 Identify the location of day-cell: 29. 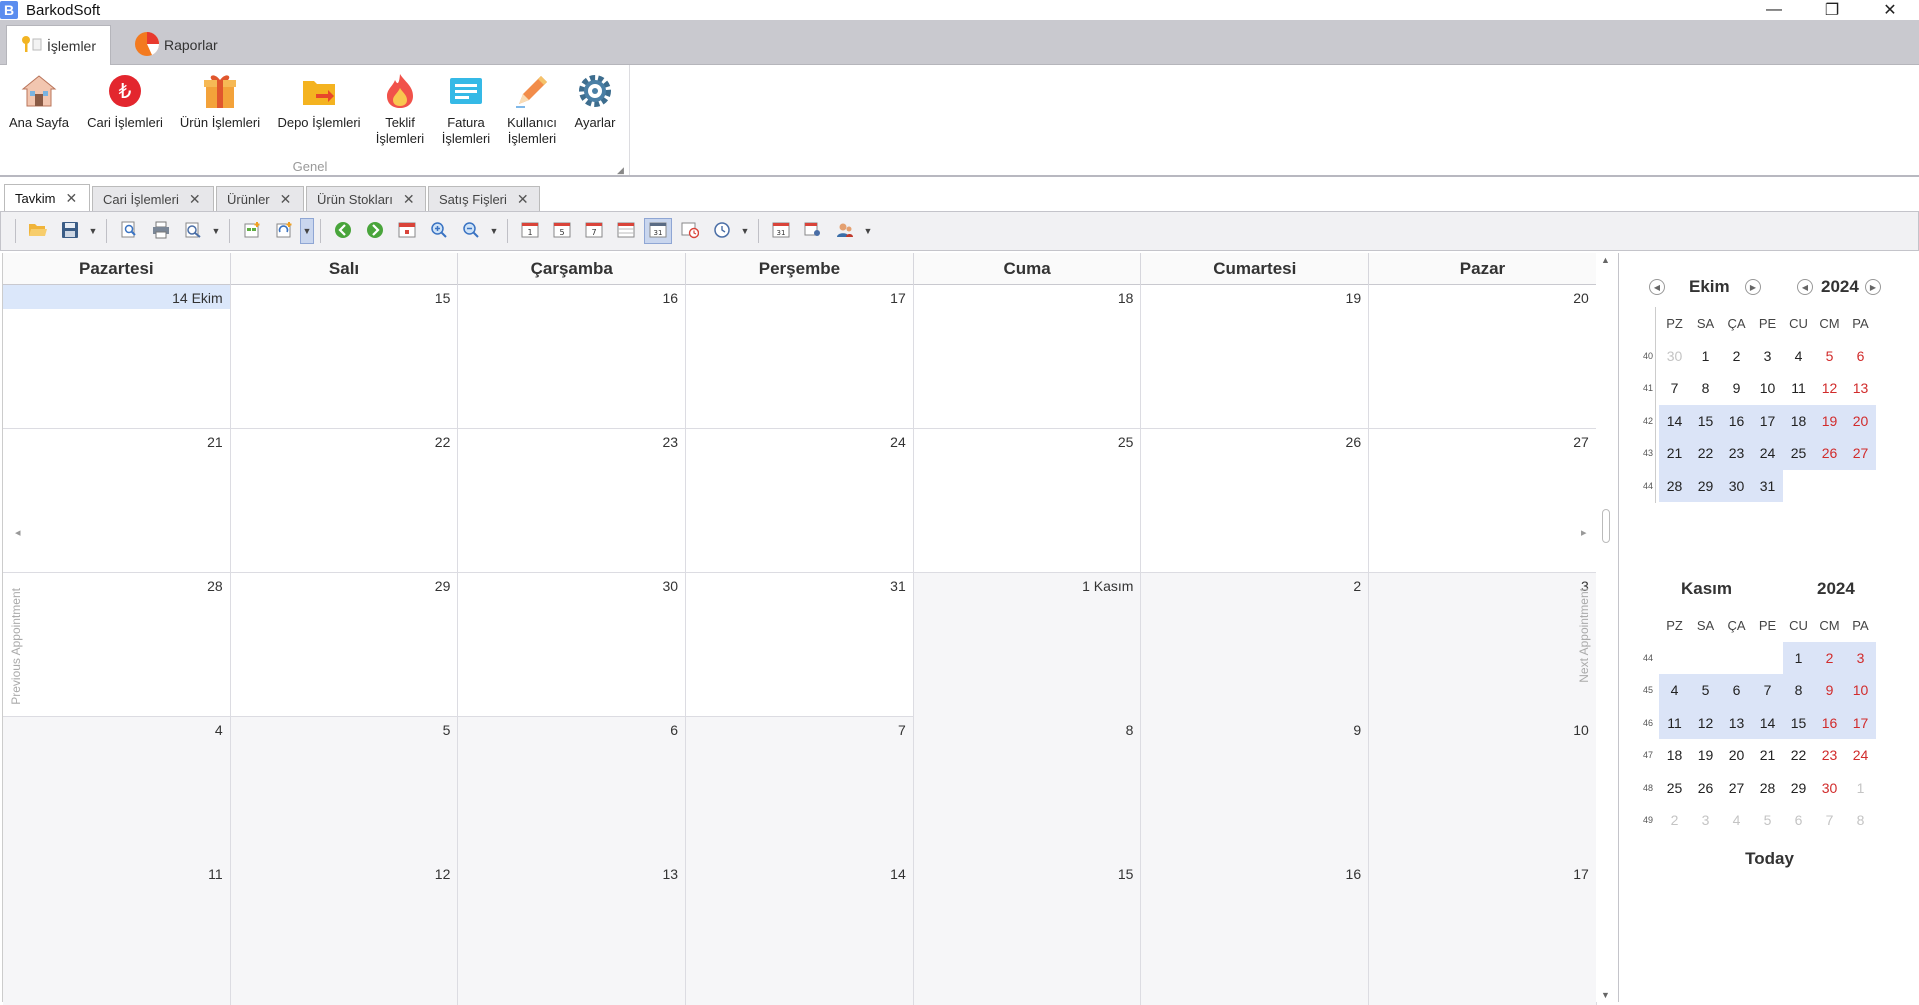
(345, 645).